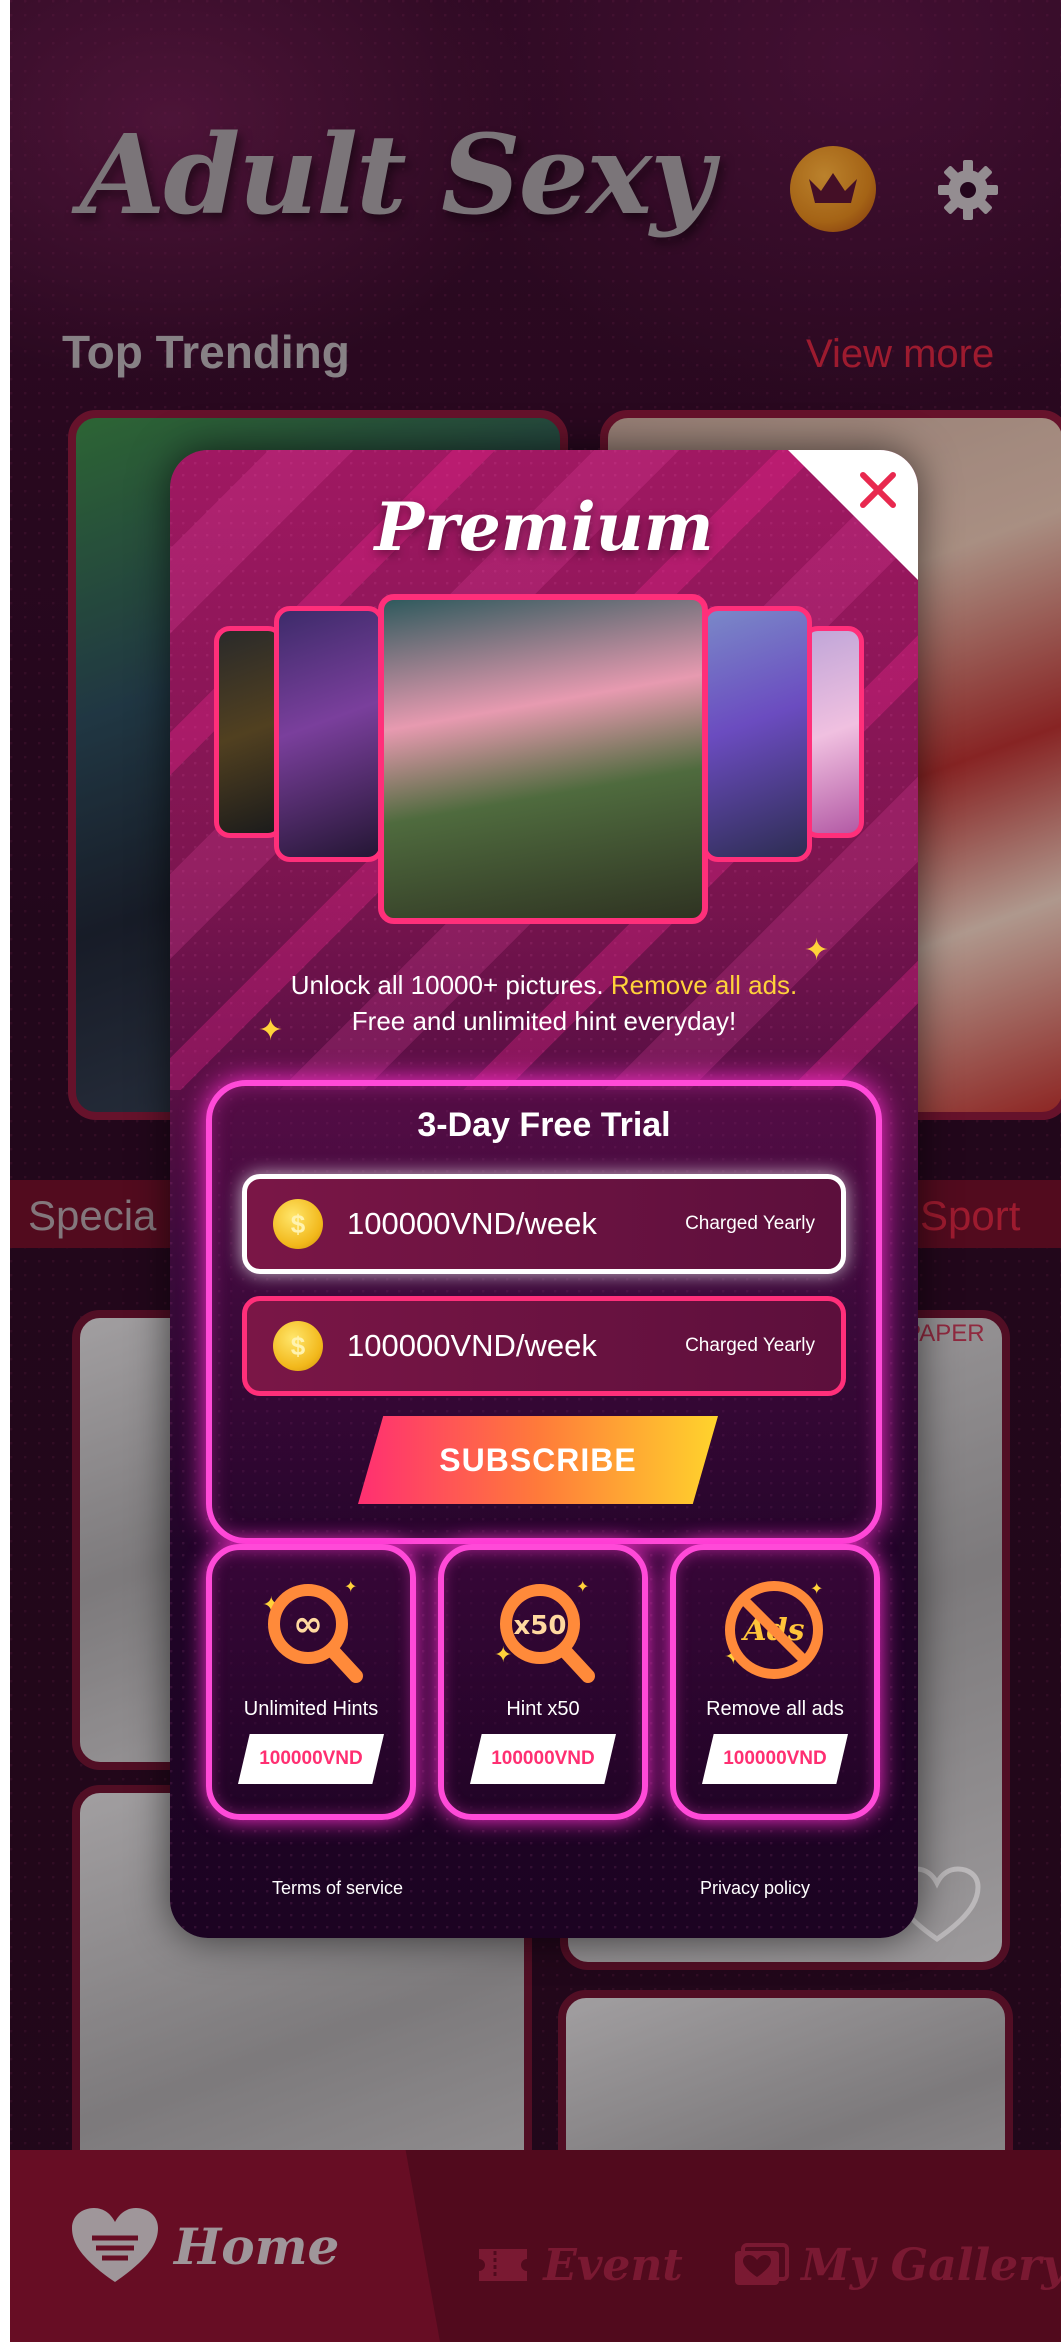 This screenshot has width=1061, height=2350. What do you see at coordinates (543, 1709) in the screenshot?
I see `offer-label: Hint x50` at bounding box center [543, 1709].